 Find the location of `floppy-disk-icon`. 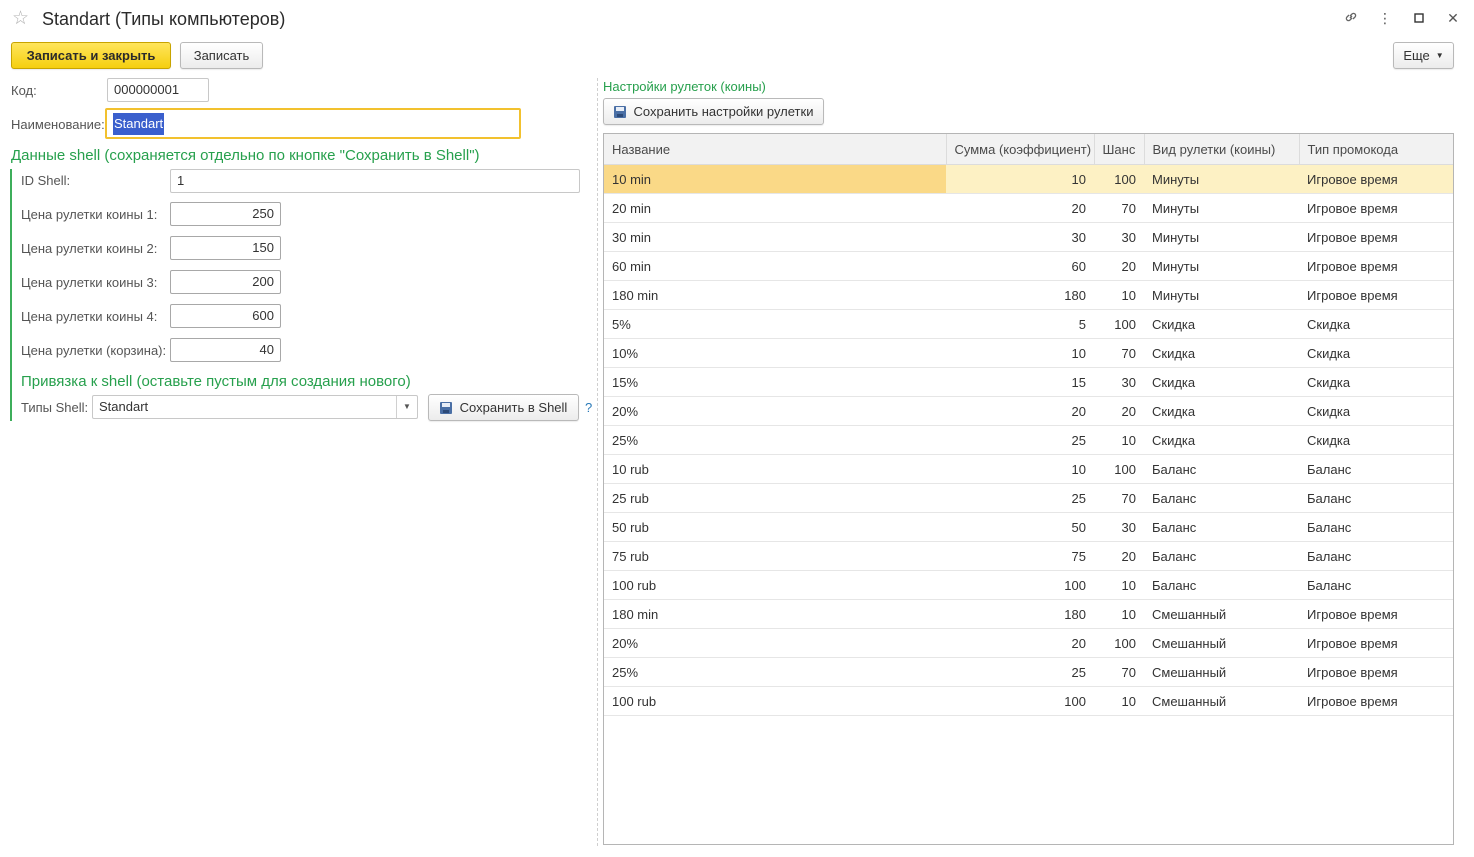

floppy-disk-icon is located at coordinates (619, 111).